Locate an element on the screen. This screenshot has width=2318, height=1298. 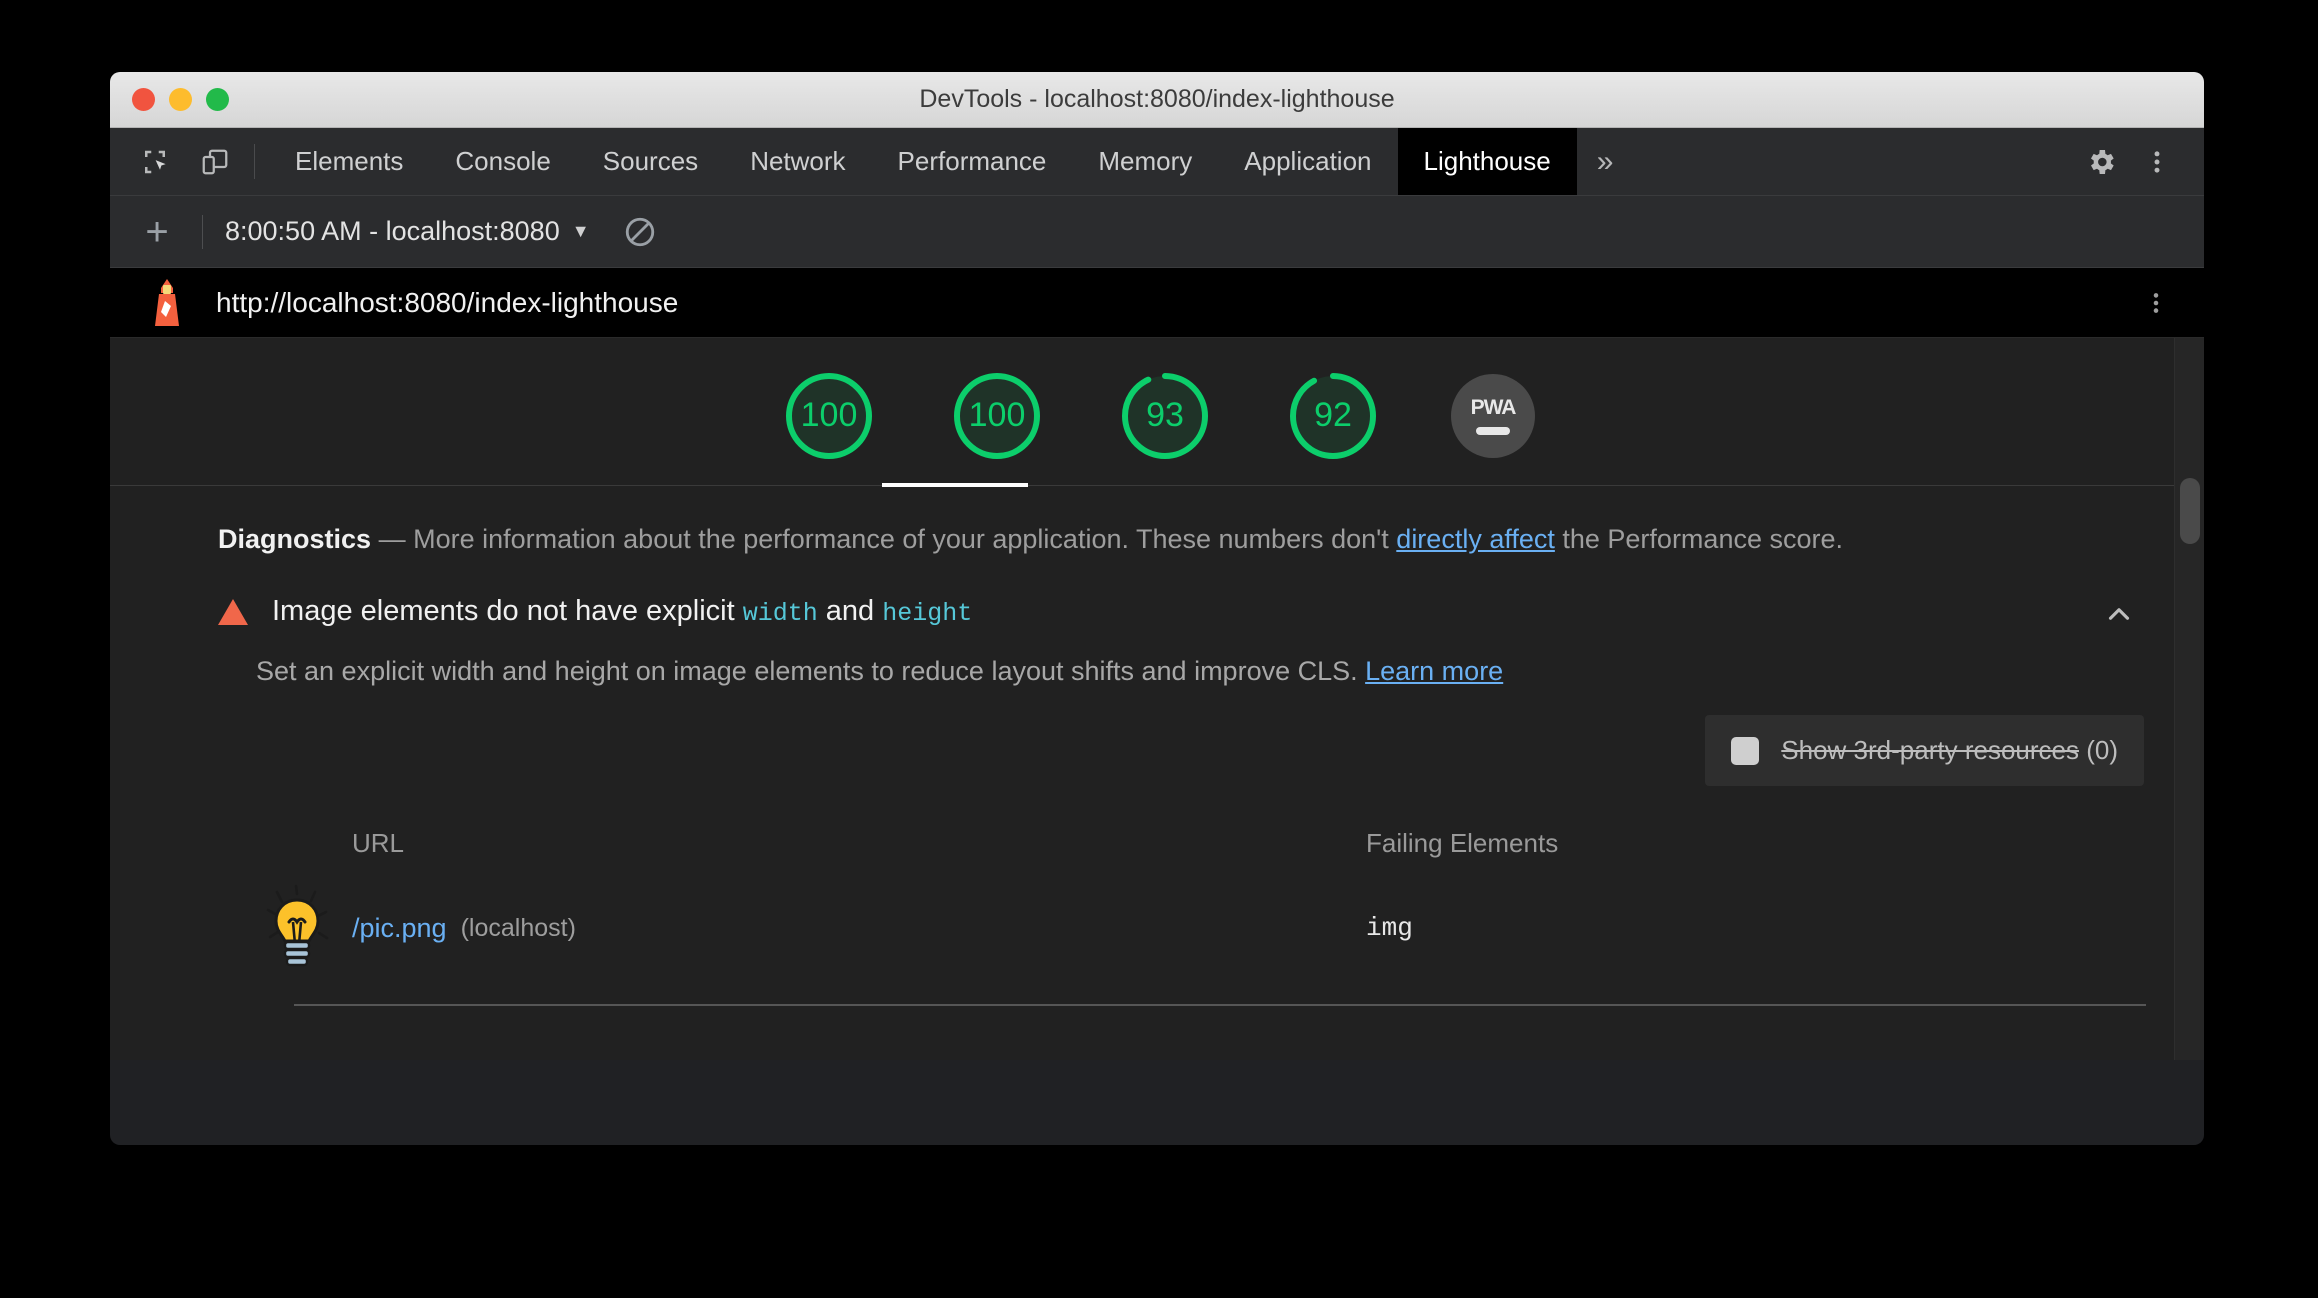
table-bottom-divider is located at coordinates (1220, 1005).